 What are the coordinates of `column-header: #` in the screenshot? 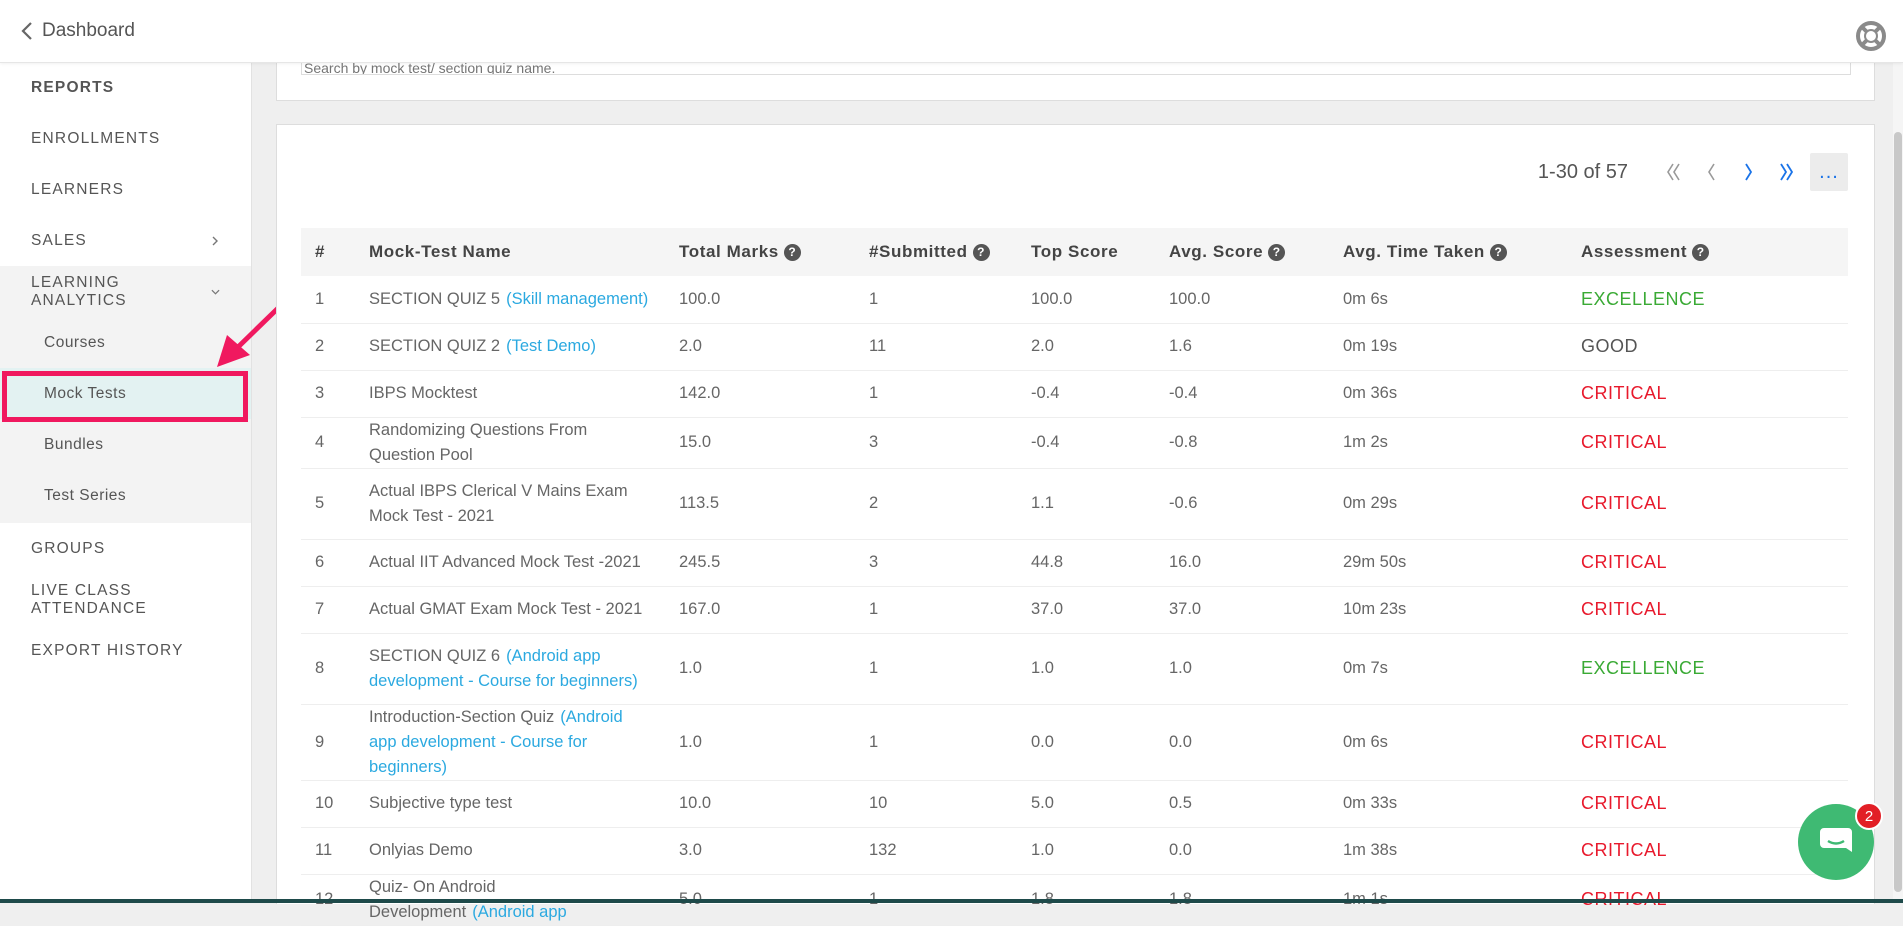 It's located at (320, 251).